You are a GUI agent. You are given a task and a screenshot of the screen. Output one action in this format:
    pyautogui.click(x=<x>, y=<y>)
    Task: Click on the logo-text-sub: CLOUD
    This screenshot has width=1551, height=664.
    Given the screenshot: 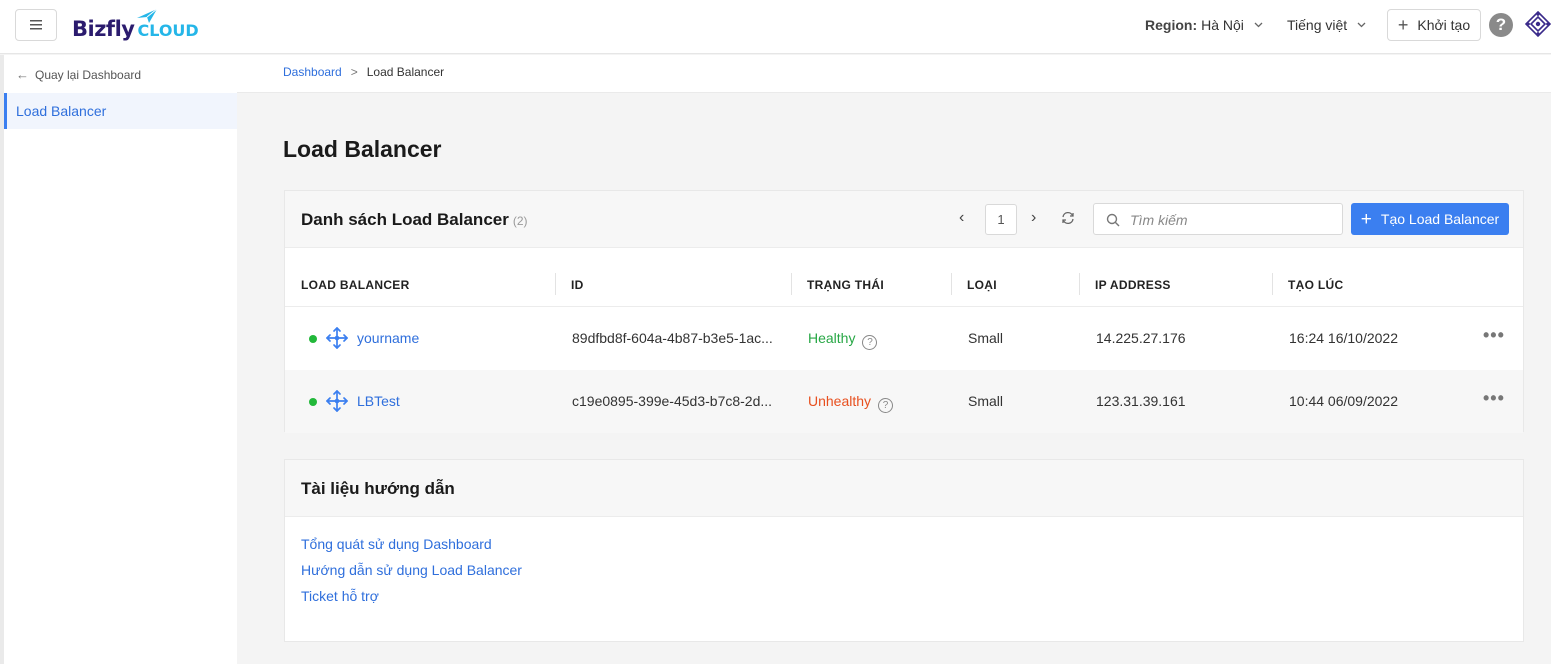 What is the action you would take?
    pyautogui.click(x=168, y=30)
    